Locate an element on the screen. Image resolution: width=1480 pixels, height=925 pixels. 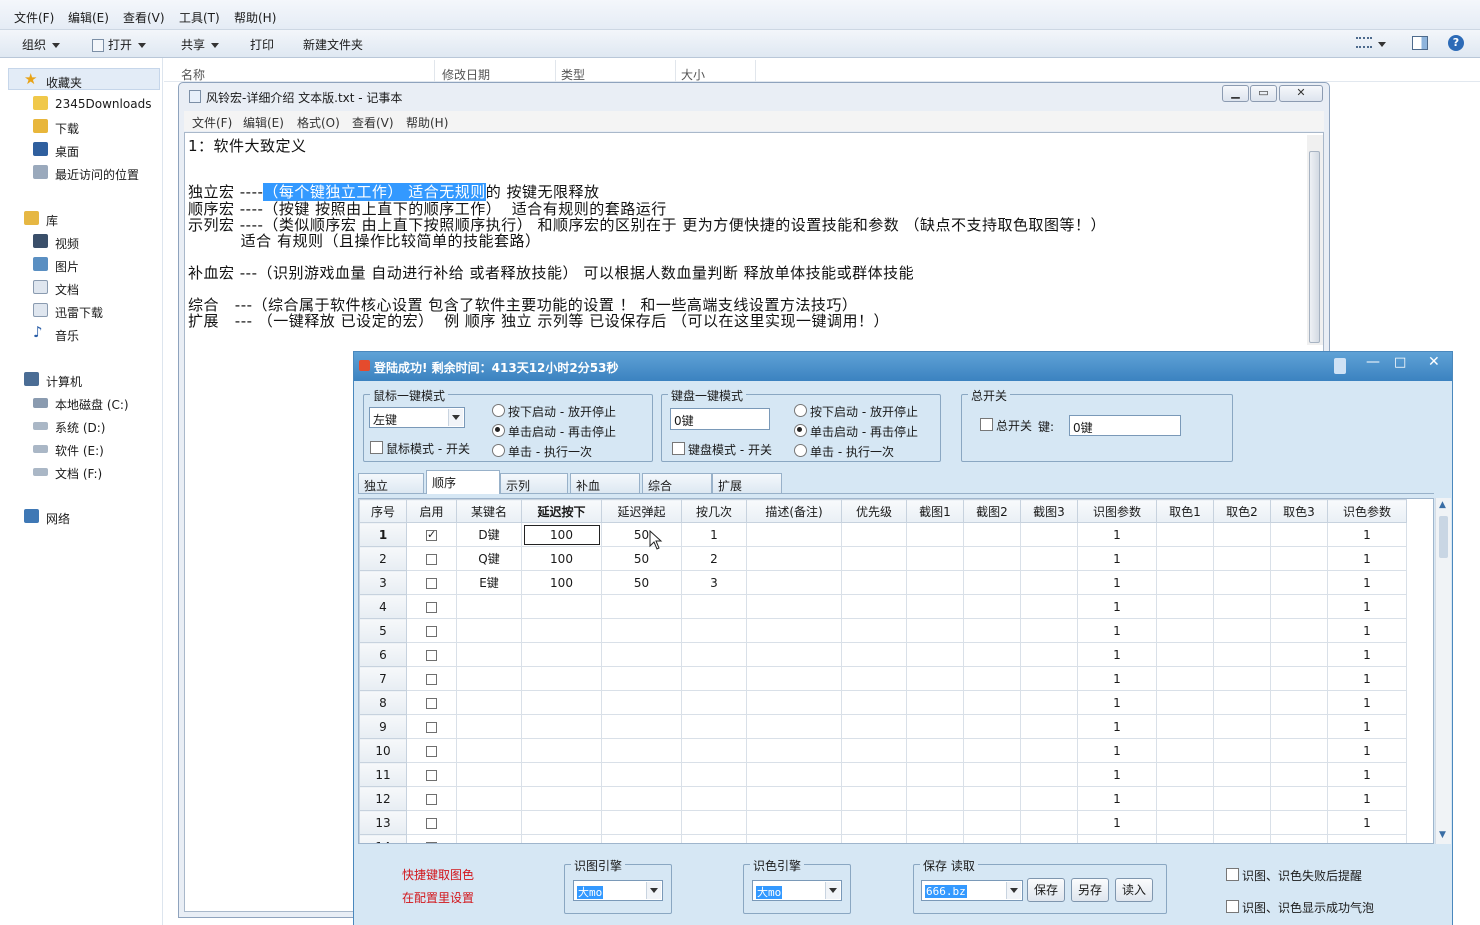
nav-drive-c: 本地磁盘 (C:) is located at coordinates (81, 404).